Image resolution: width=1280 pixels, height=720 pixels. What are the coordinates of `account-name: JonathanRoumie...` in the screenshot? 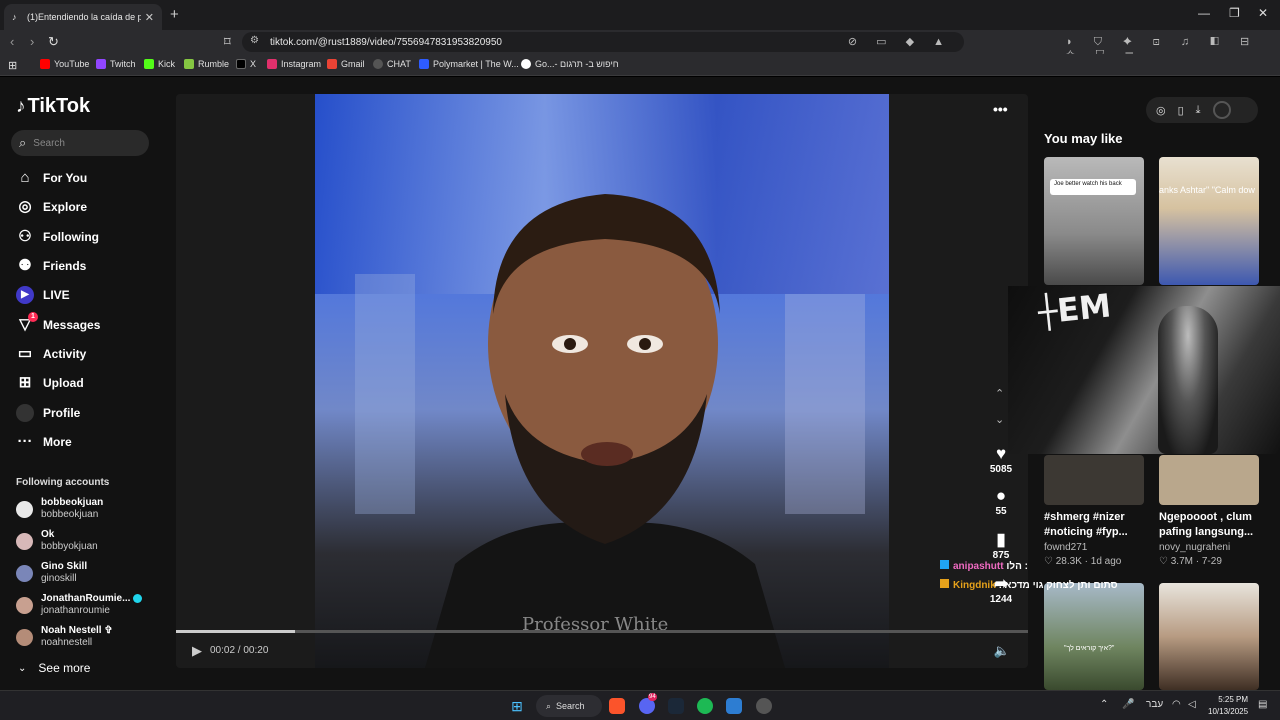 It's located at (86, 598).